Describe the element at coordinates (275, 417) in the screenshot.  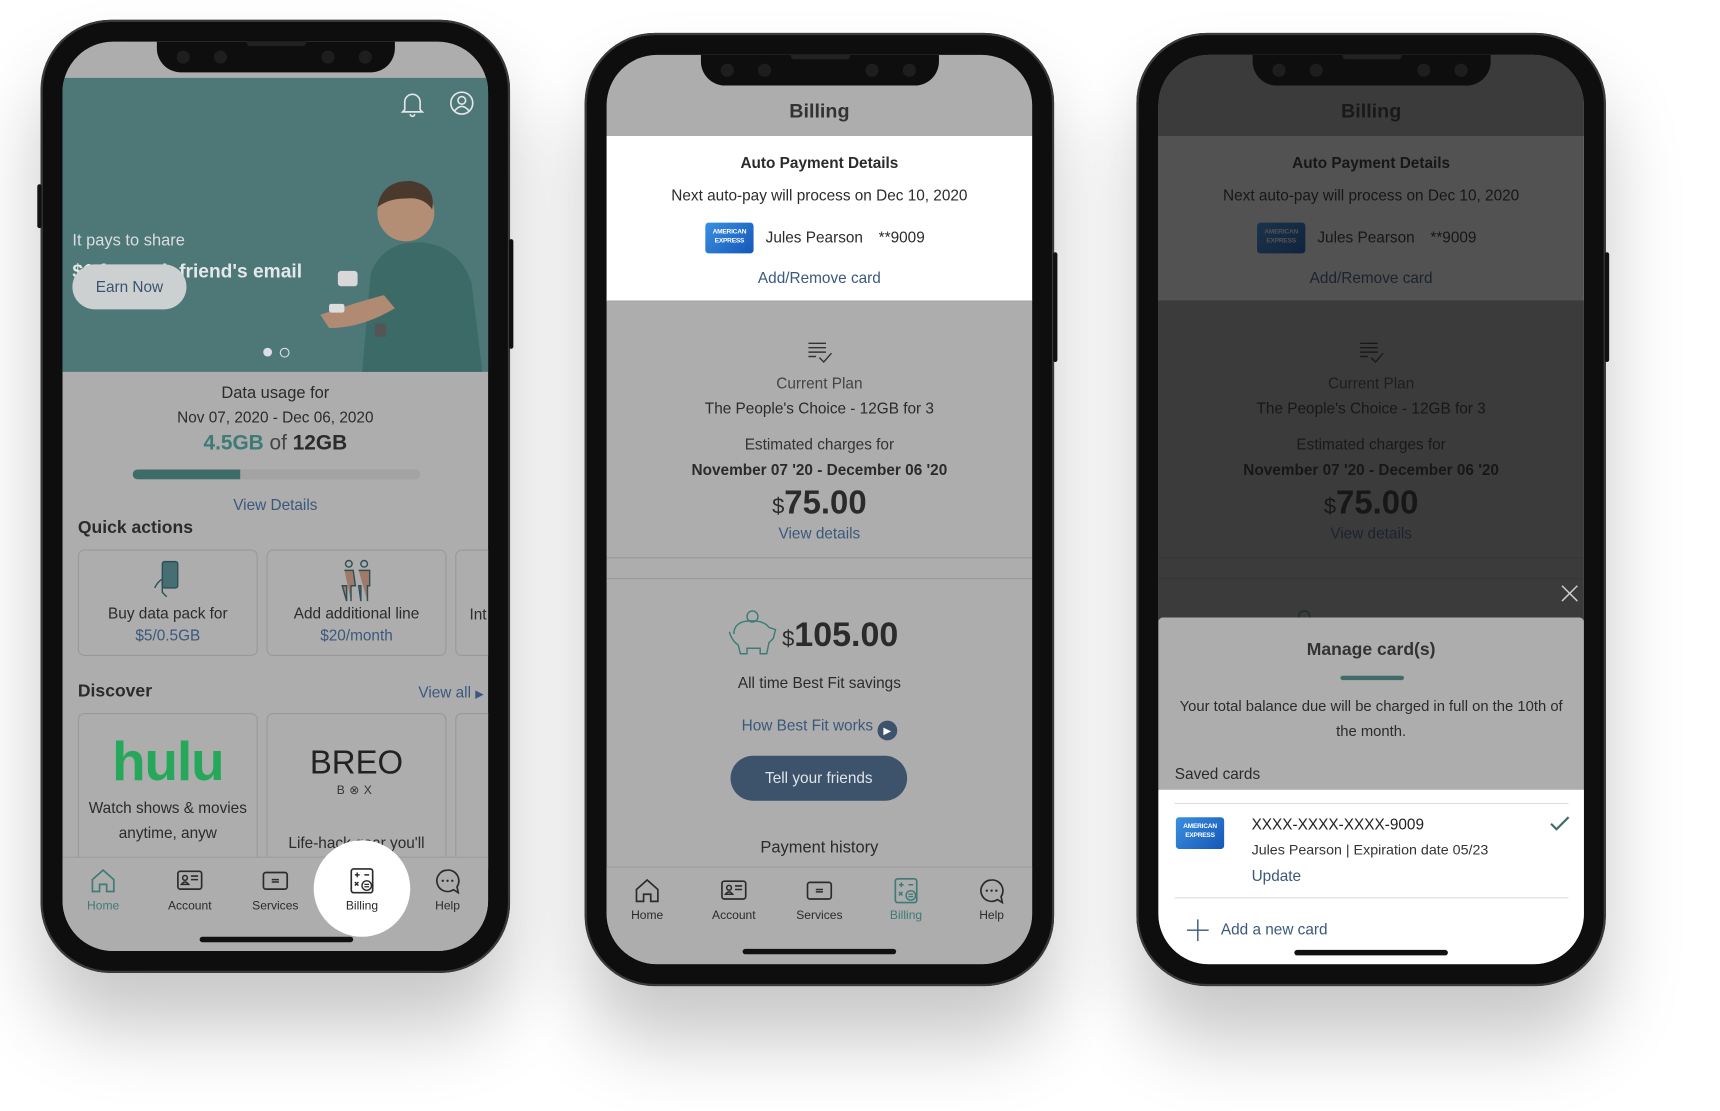
I see `usage-period: Nov 07, 2020 - Dec 06, 2020` at that location.